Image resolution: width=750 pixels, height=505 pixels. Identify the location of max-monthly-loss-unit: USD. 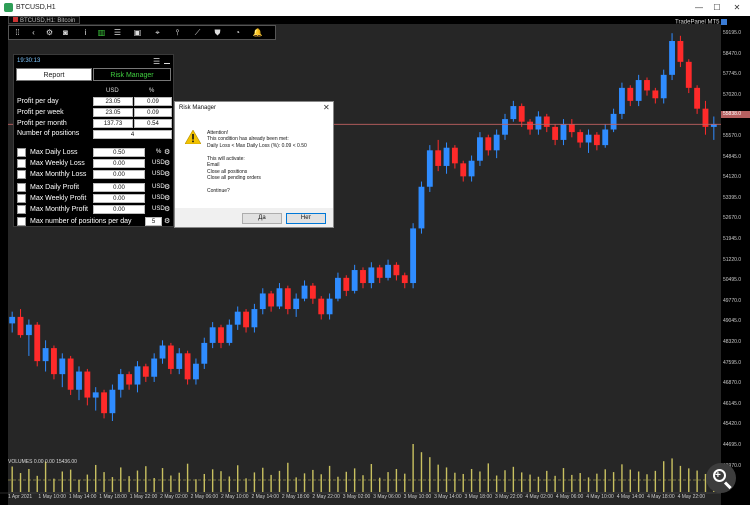
(158, 174).